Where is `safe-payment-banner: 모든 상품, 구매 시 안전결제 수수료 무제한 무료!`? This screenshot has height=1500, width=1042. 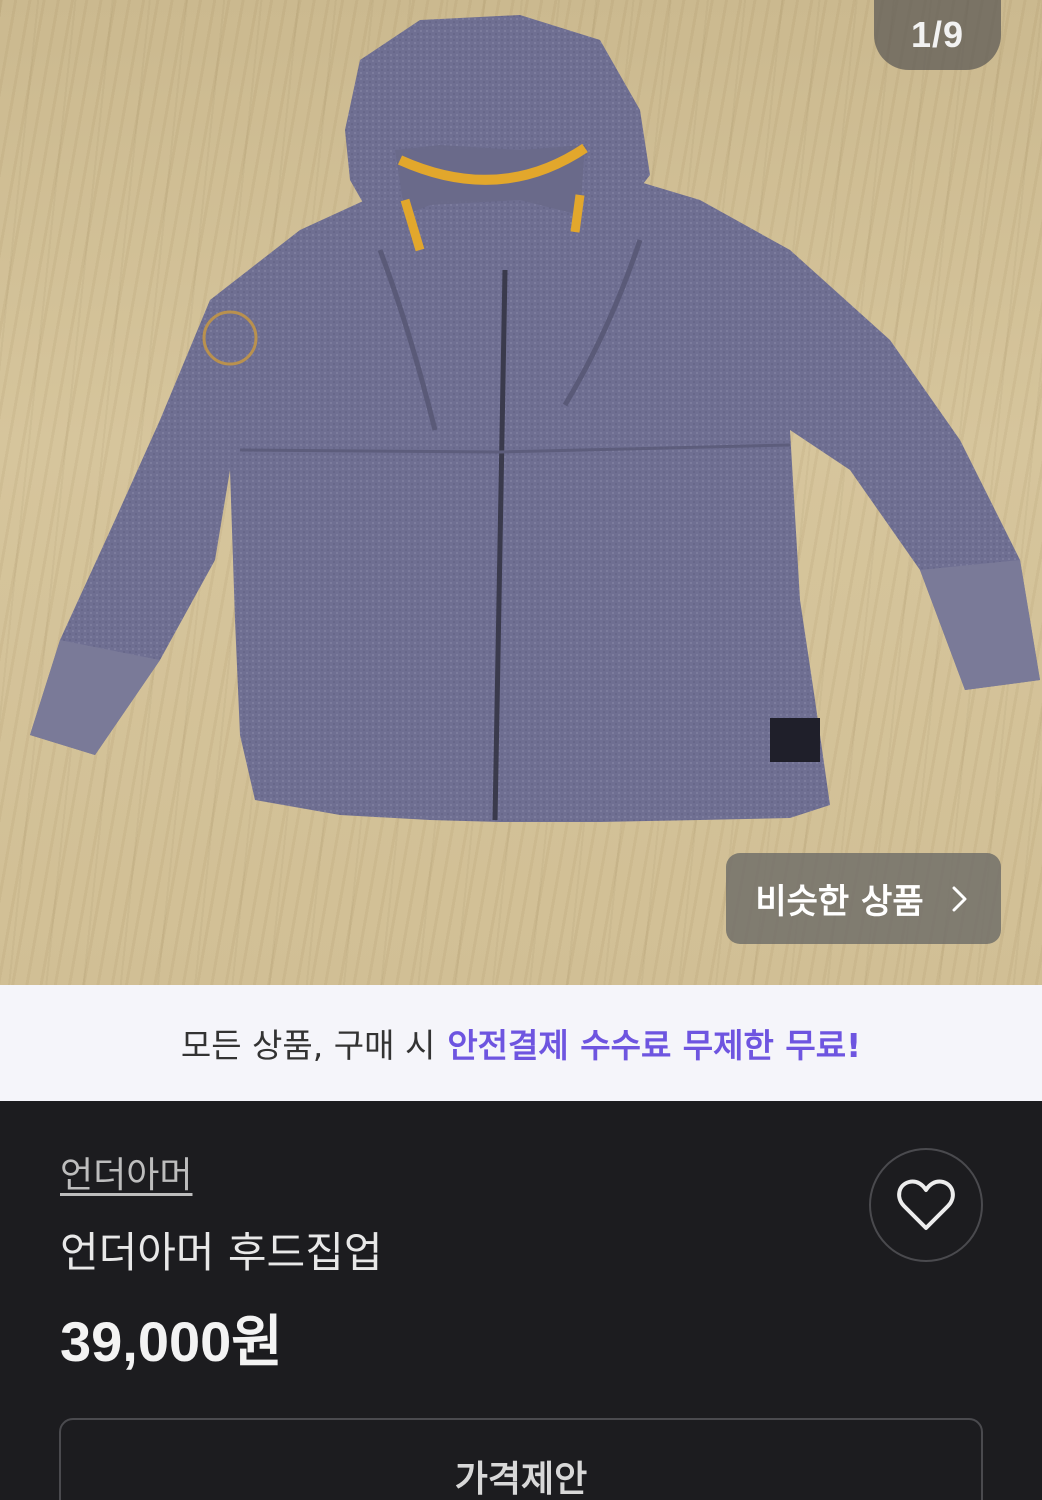 safe-payment-banner: 모든 상품, 구매 시 안전결제 수수료 무제한 무료! is located at coordinates (521, 1043).